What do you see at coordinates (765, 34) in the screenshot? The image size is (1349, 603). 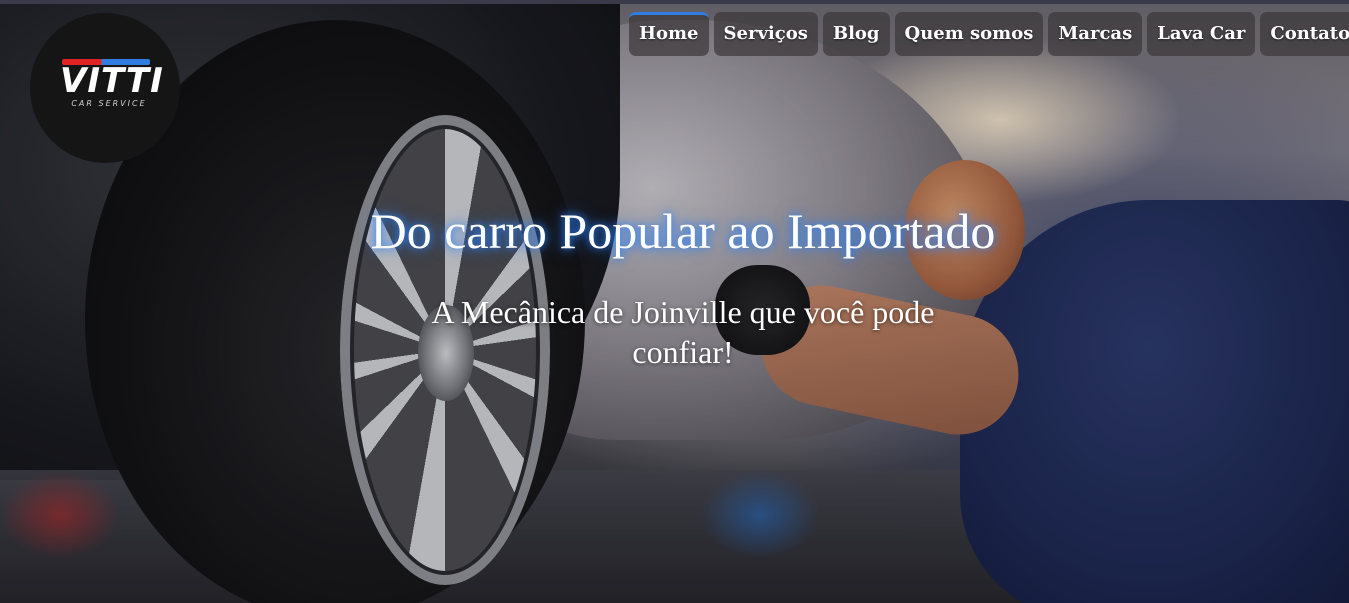 I see `nav-item-servicos: Serviços` at bounding box center [765, 34].